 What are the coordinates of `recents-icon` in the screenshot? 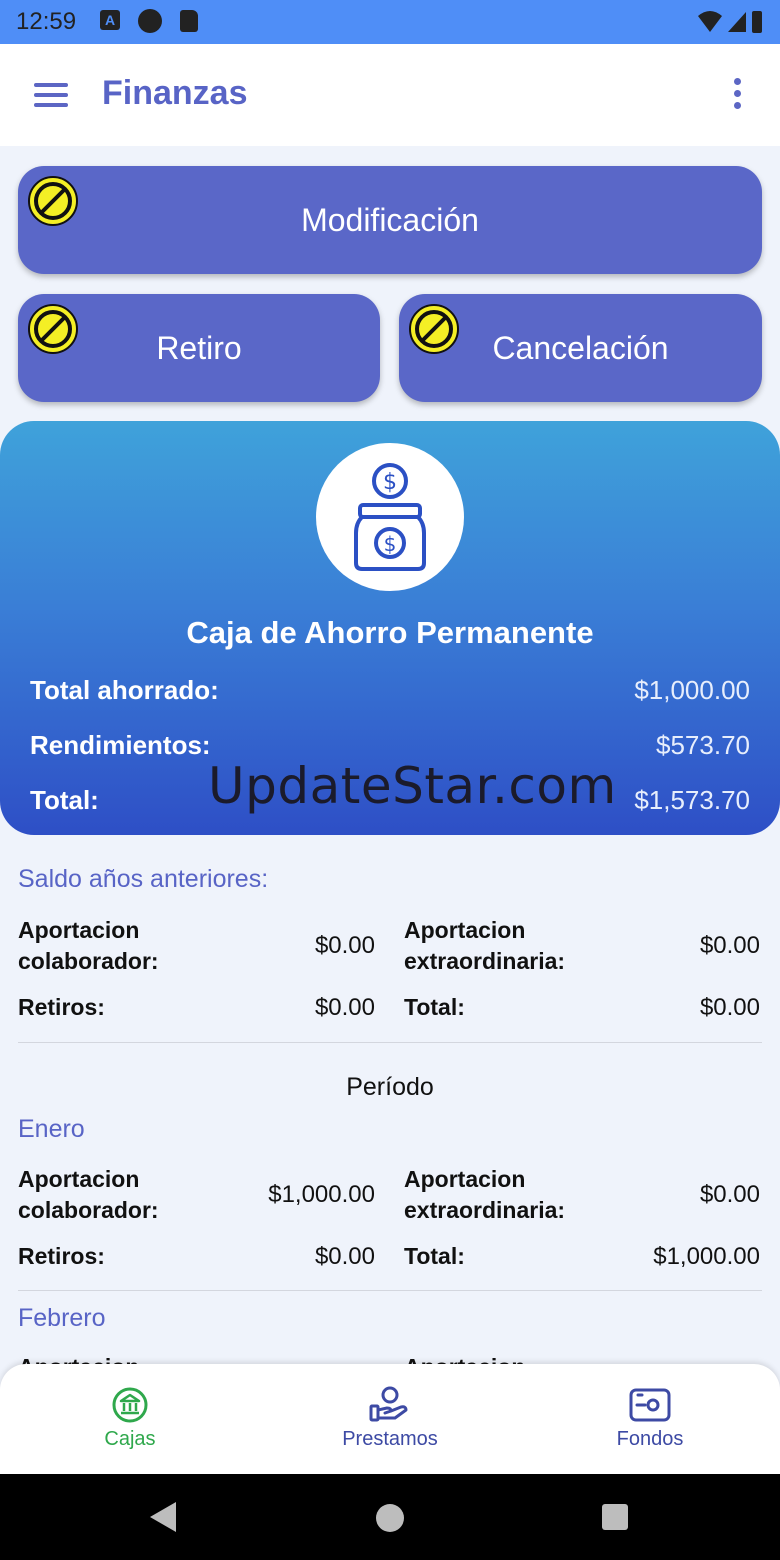 It's located at (615, 1517).